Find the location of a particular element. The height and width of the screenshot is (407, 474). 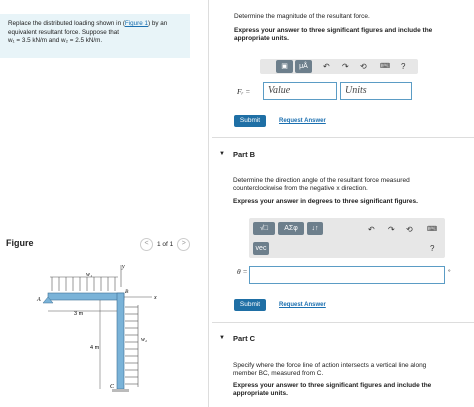

x-axis-label: x is located at coordinates (155, 298).